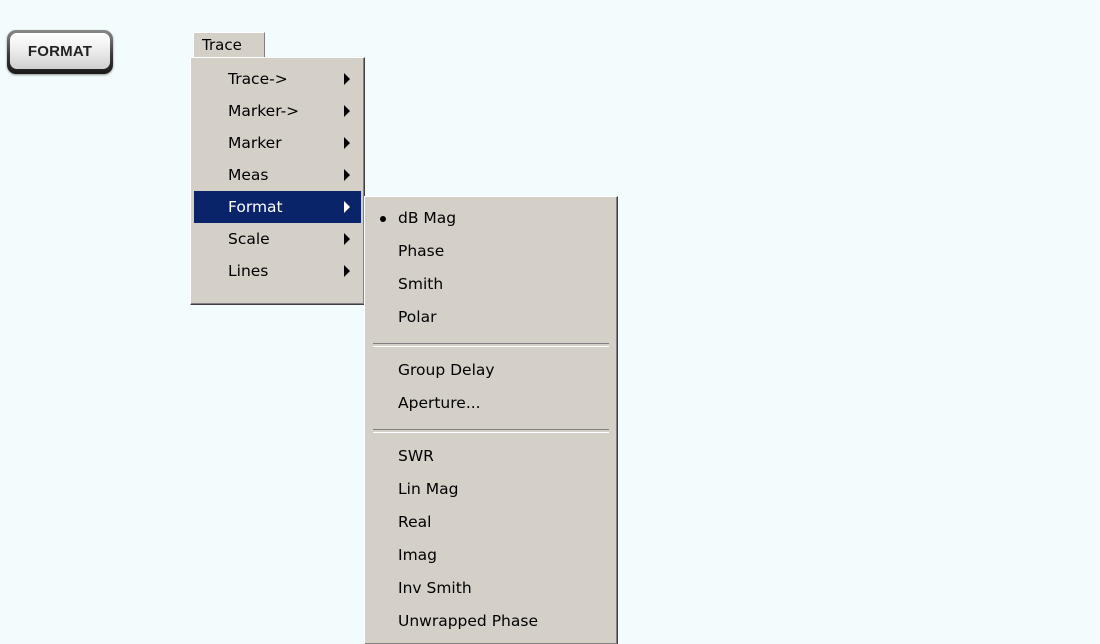  I want to click on menu-item-label: Inv Smith, so click(435, 588).